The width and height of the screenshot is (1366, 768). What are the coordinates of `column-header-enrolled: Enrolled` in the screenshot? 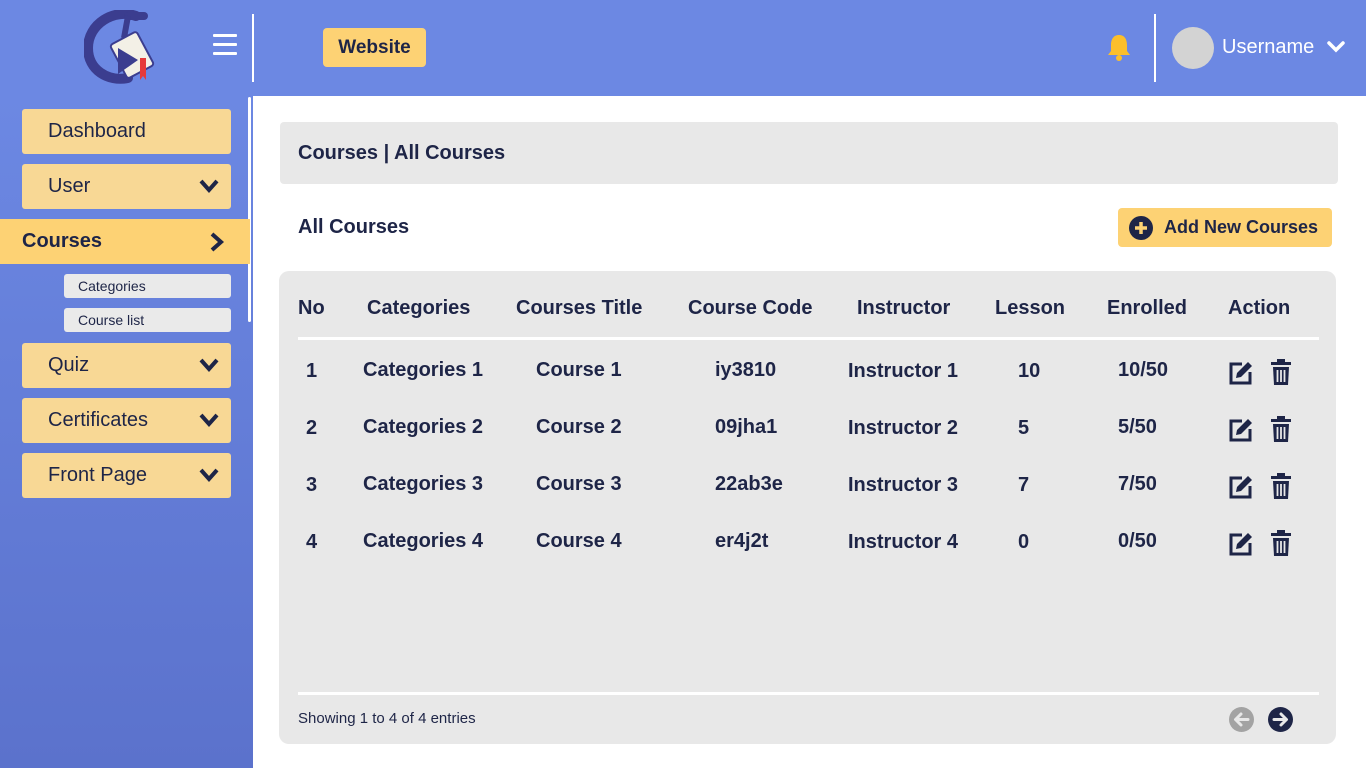 It's located at (1147, 308).